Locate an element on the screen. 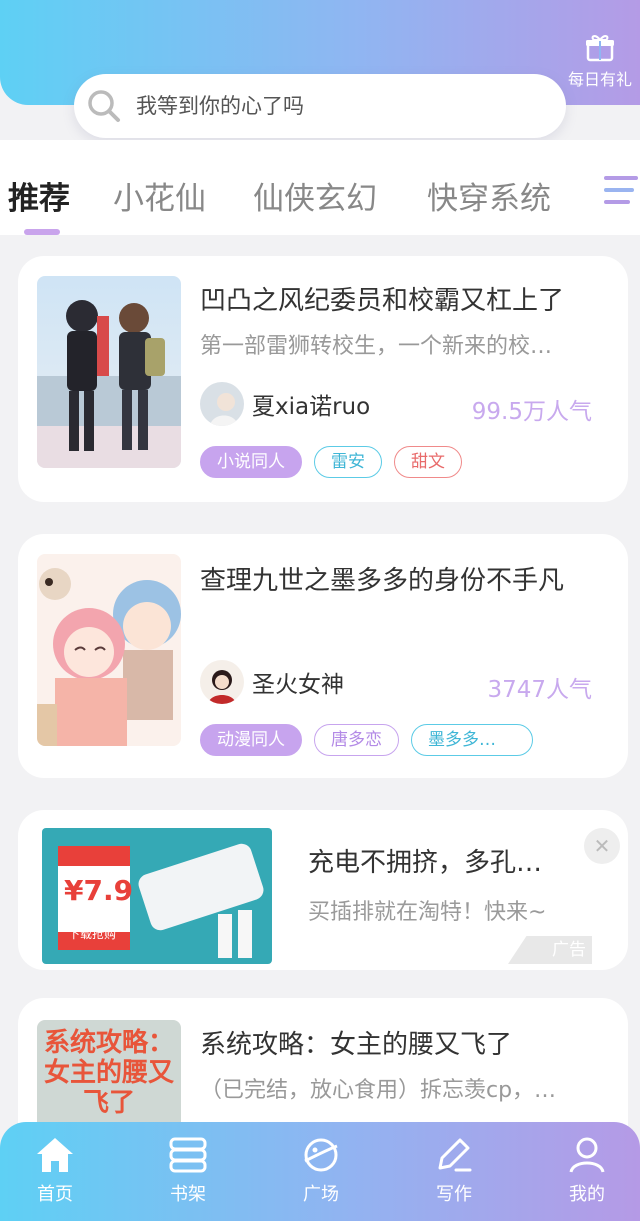 The height and width of the screenshot is (1221, 640). user-icon is located at coordinates (587, 1155).